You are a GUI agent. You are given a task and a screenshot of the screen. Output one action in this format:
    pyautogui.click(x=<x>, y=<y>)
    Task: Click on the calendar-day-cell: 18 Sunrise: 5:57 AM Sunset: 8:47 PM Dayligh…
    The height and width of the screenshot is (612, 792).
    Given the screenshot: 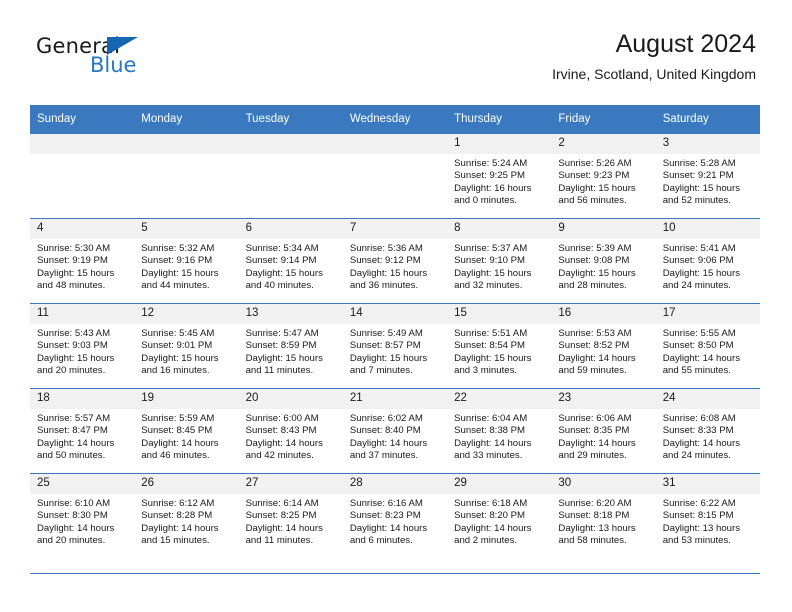 What is the action you would take?
    pyautogui.click(x=82, y=431)
    